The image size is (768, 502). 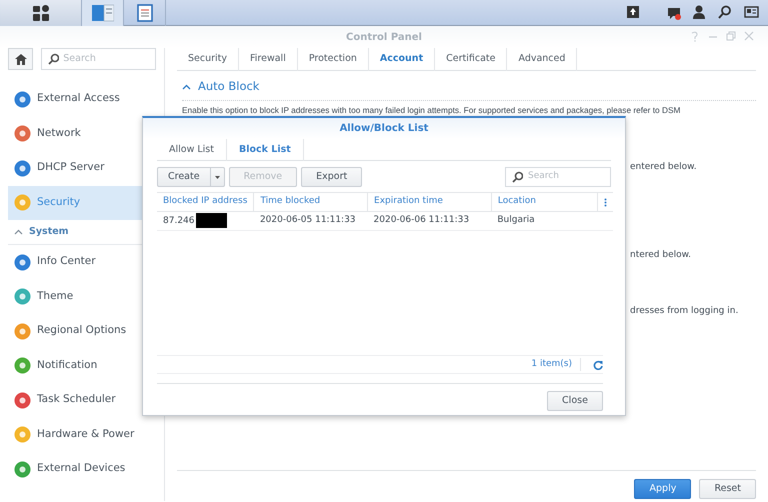 I want to click on sidebar-item: Hardware & Power, so click(x=86, y=435).